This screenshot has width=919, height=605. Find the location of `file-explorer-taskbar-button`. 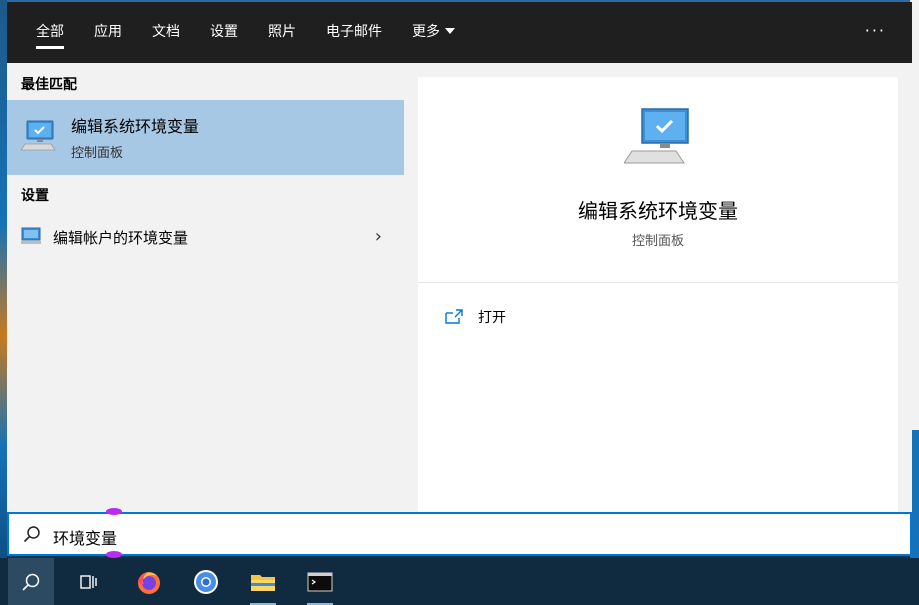

file-explorer-taskbar-button is located at coordinates (263, 581).